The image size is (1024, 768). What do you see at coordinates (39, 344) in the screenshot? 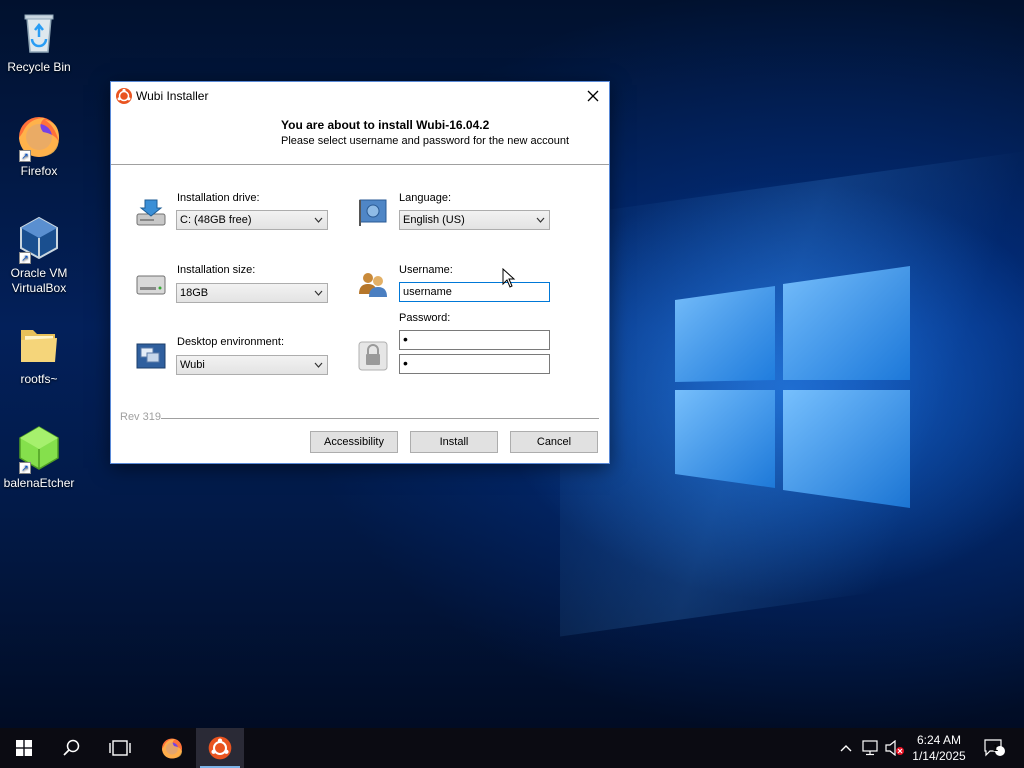
I see `folder-icon` at bounding box center [39, 344].